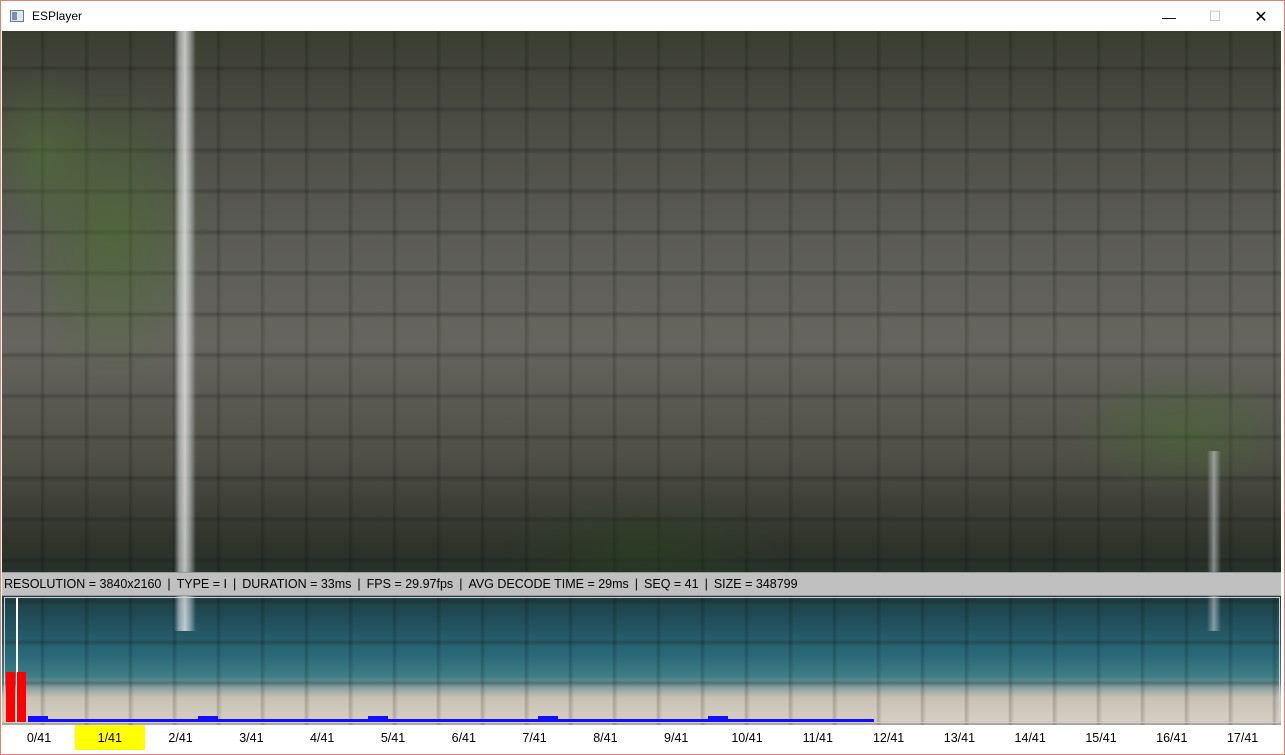 This screenshot has width=1285, height=755. Describe the element at coordinates (889, 737) in the screenshot. I see `timeline-label: 12/41` at that location.